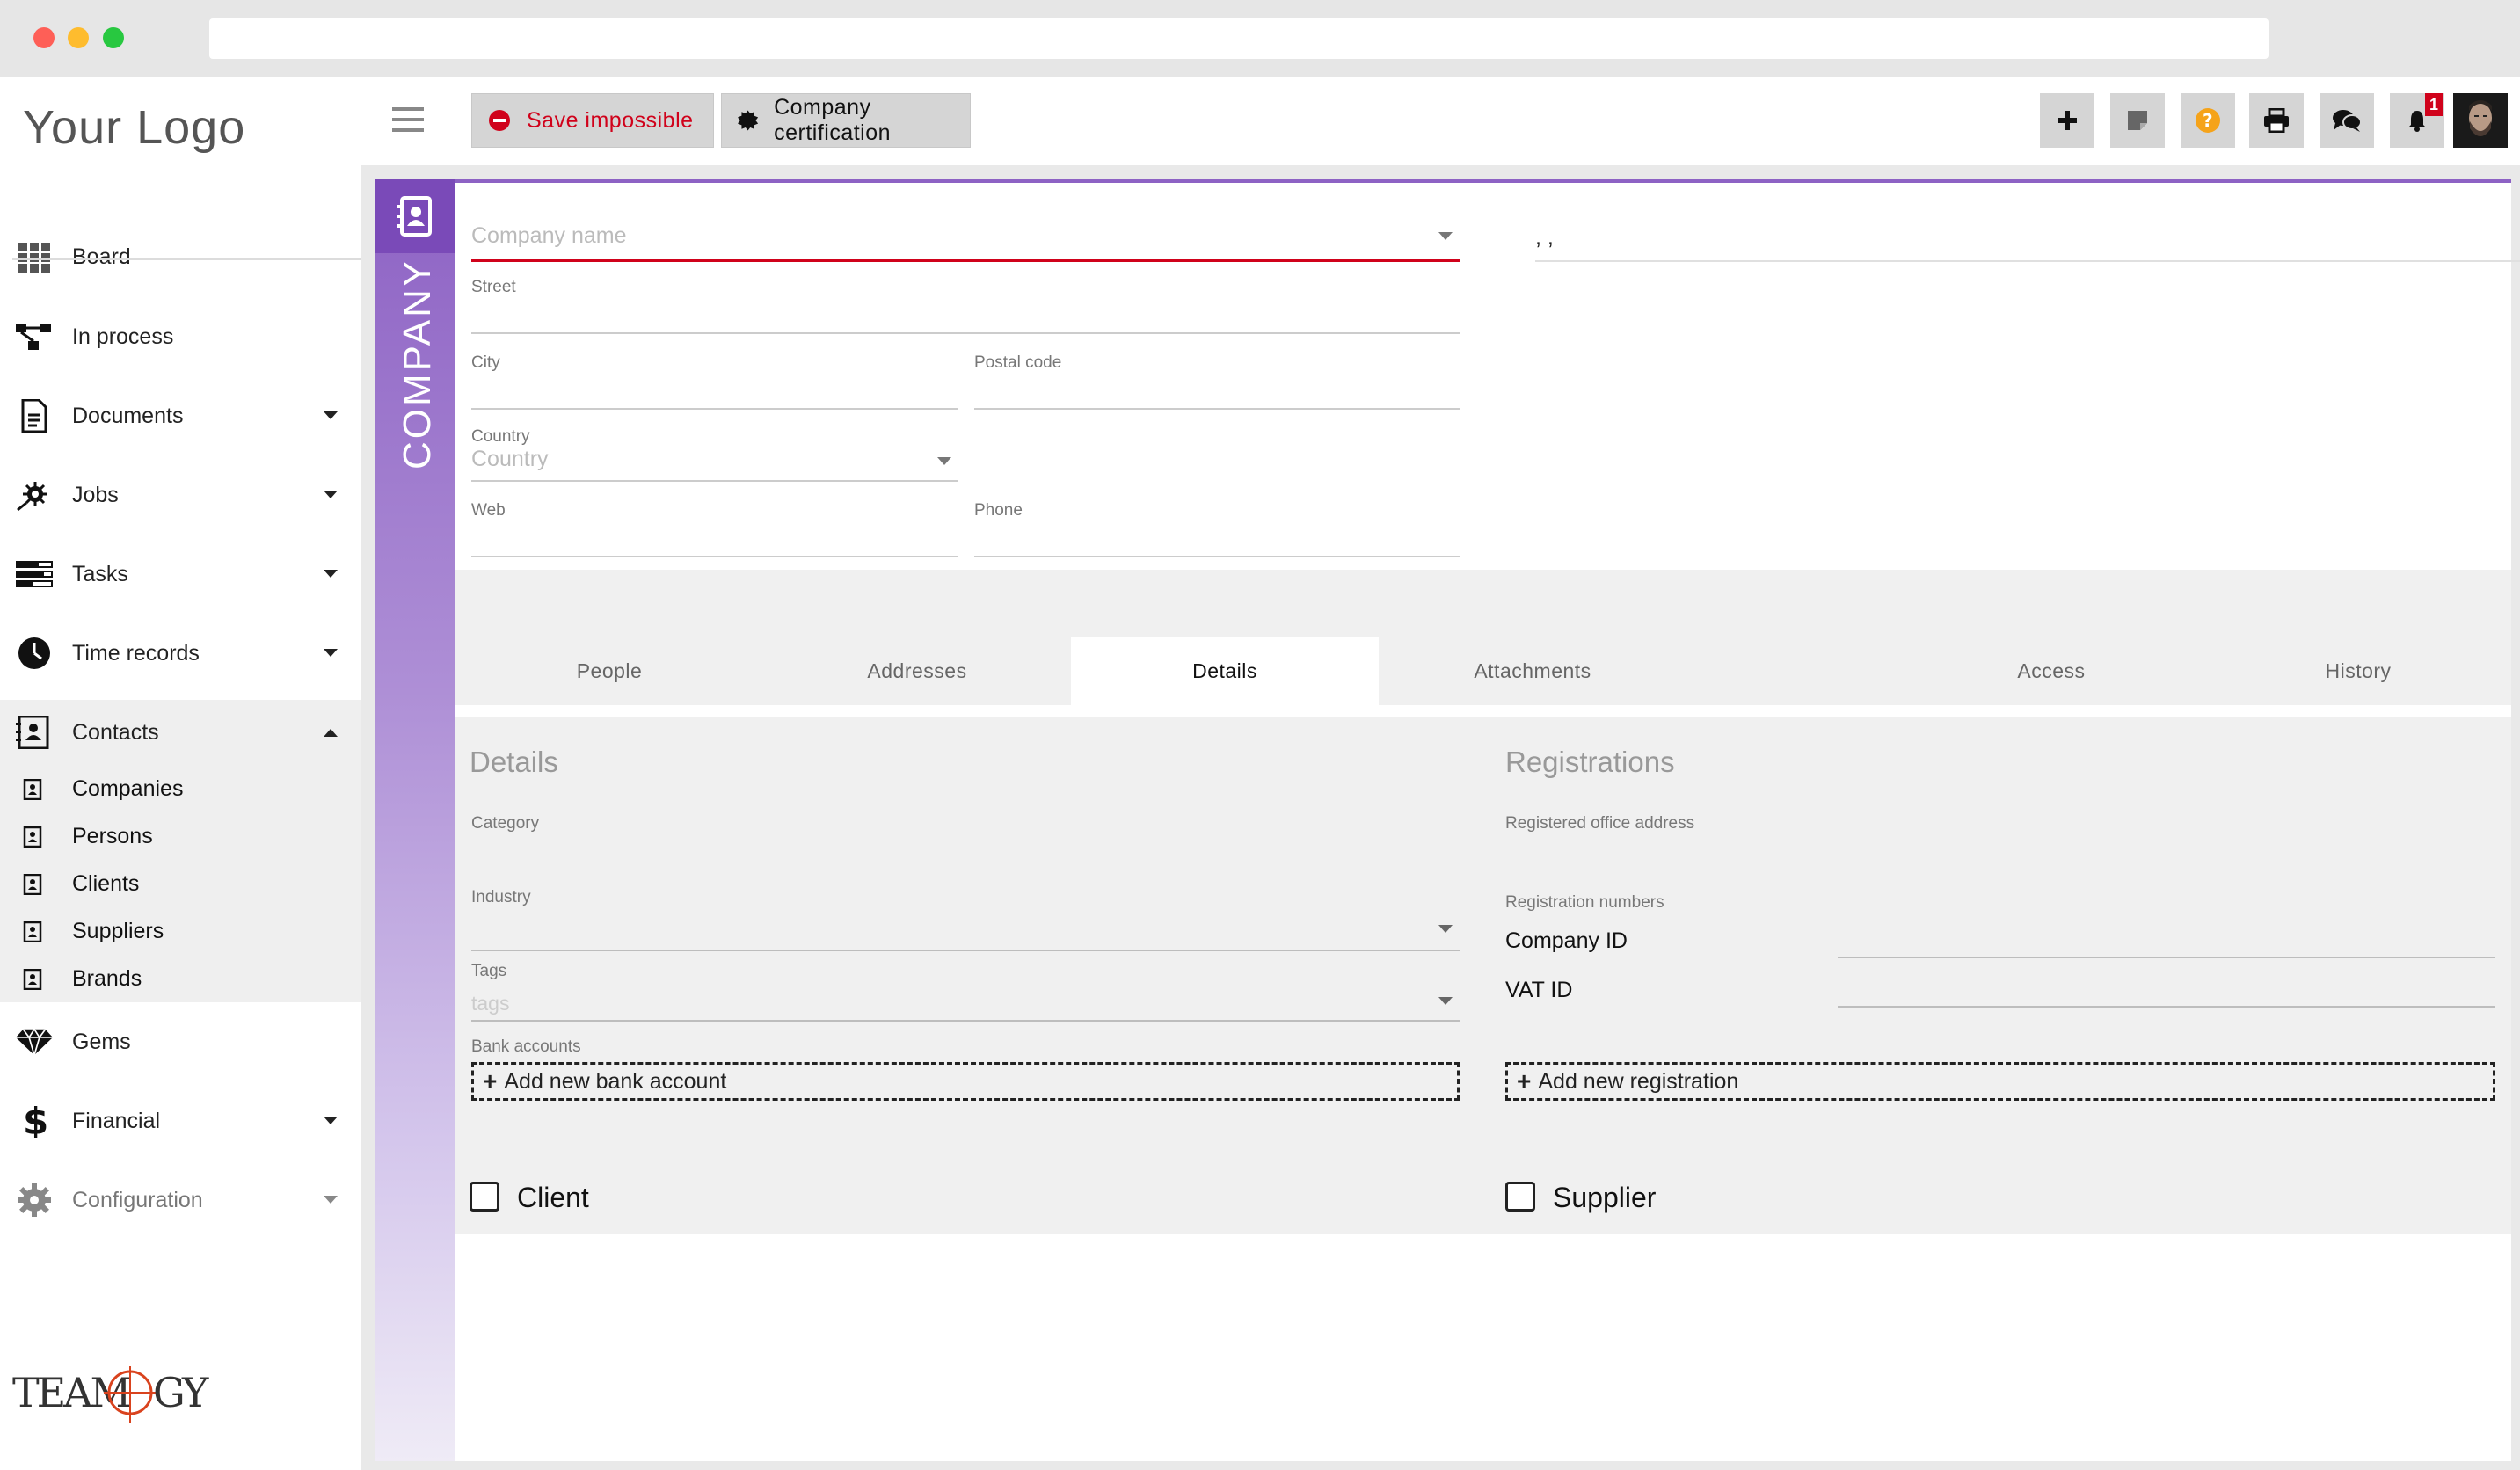 The width and height of the screenshot is (2520, 1470). What do you see at coordinates (2417, 121) in the screenshot?
I see `notifications-button: 1` at bounding box center [2417, 121].